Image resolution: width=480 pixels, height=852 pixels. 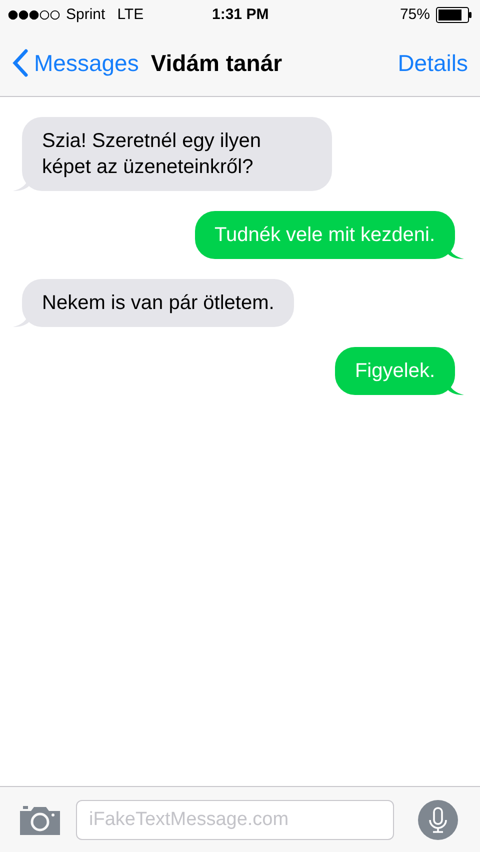 What do you see at coordinates (34, 15) in the screenshot?
I see `signal-strength-icon` at bounding box center [34, 15].